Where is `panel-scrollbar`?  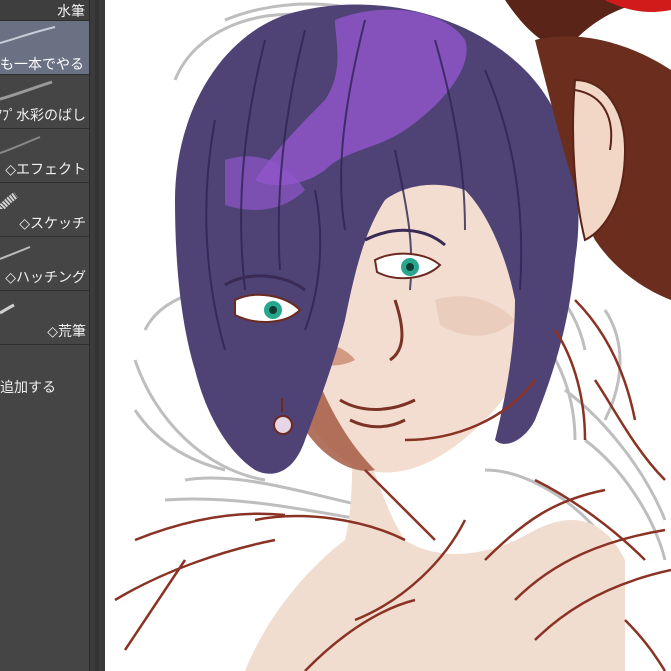
panel-scrollbar is located at coordinates (97, 335).